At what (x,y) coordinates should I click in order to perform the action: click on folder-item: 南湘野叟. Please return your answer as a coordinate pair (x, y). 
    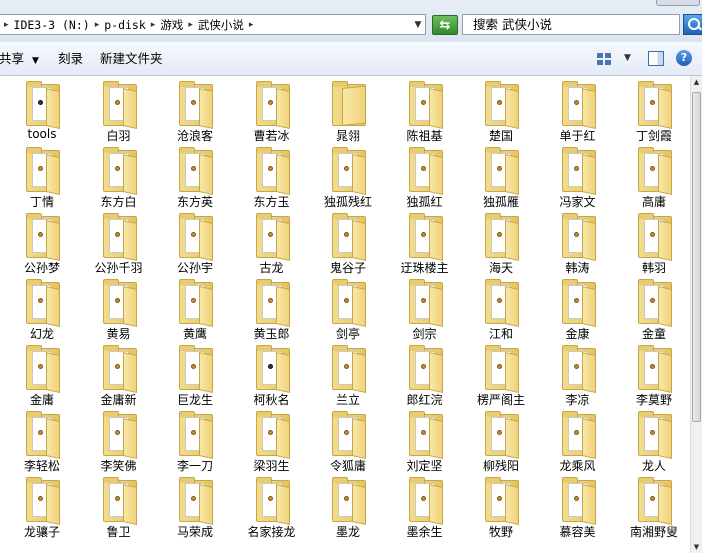
    Looking at the image, I should click on (653, 507).